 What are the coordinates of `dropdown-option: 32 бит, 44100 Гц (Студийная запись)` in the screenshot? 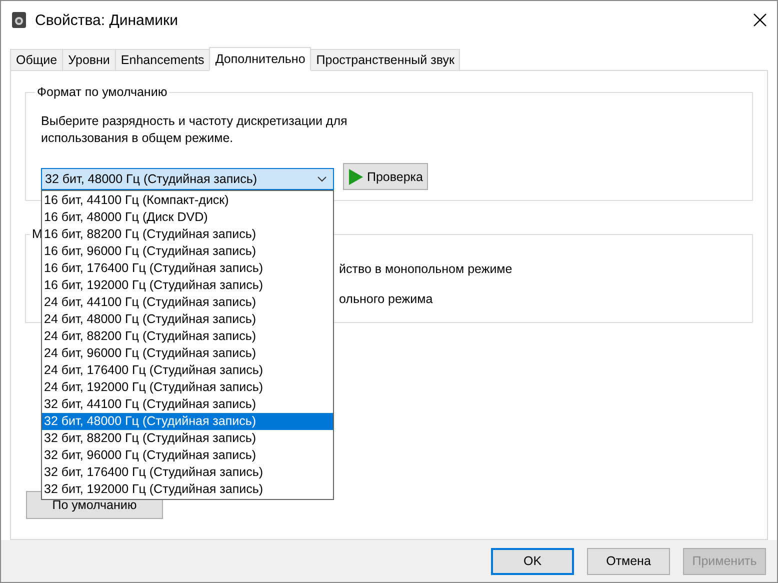 It's located at (187, 404).